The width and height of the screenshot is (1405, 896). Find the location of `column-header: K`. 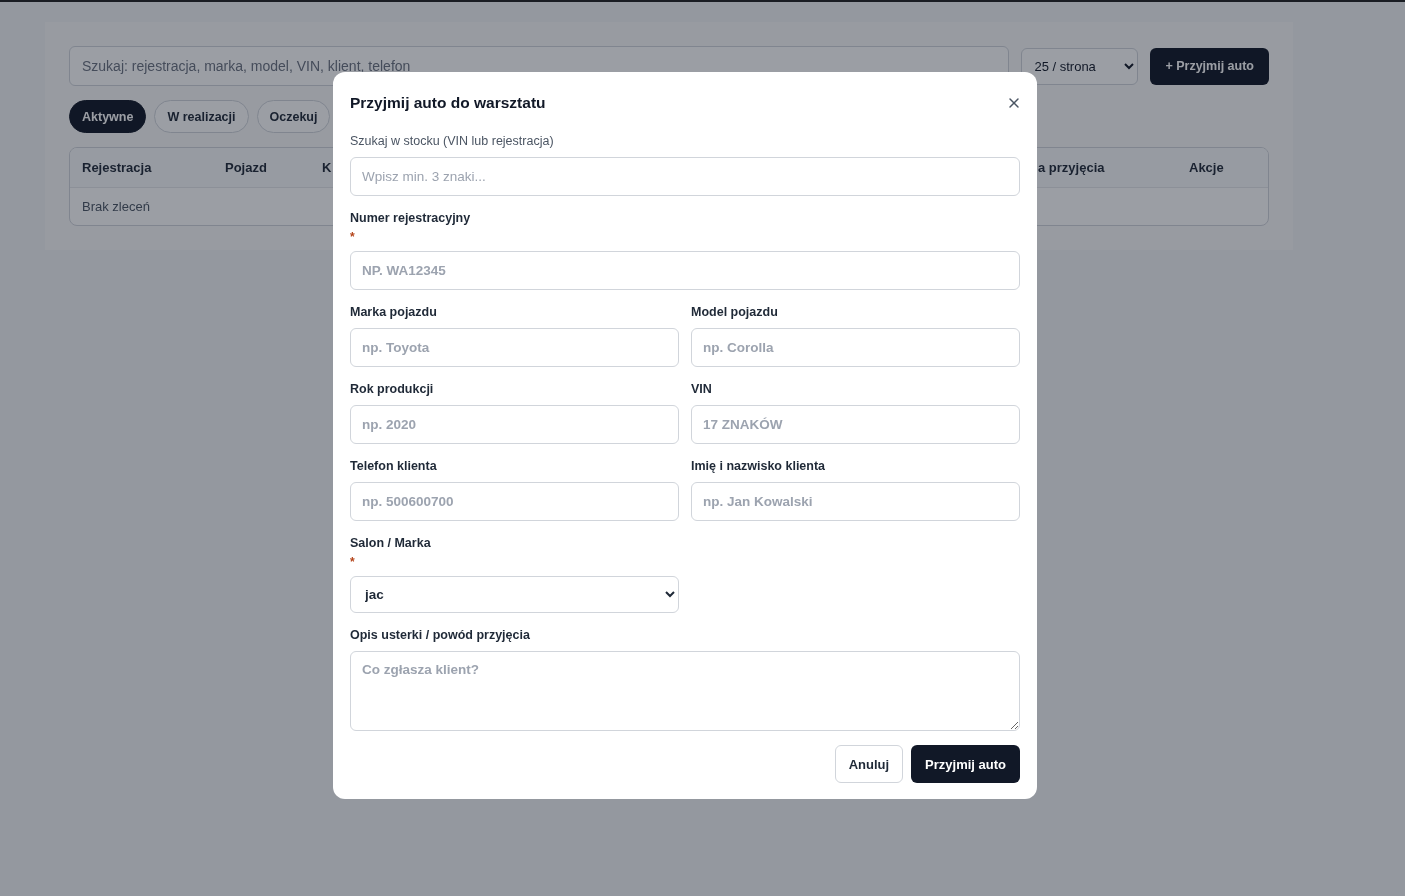

column-header: K is located at coordinates (327, 167).